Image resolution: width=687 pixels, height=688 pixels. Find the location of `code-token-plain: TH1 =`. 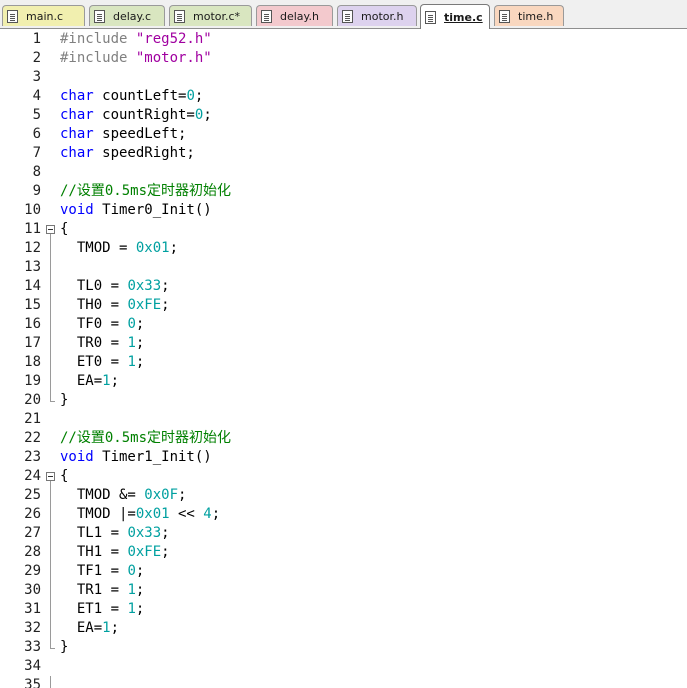

code-token-plain: TH1 = is located at coordinates (94, 552).